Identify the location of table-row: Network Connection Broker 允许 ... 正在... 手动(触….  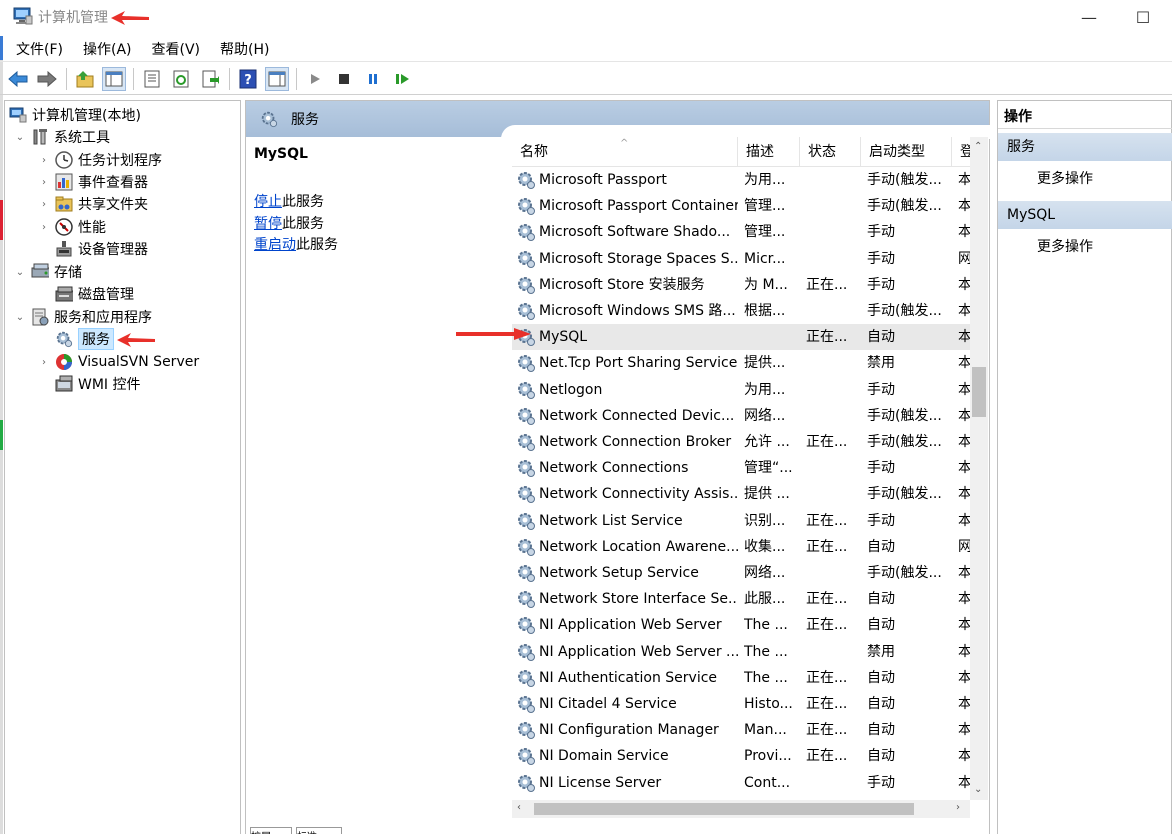
(742, 442).